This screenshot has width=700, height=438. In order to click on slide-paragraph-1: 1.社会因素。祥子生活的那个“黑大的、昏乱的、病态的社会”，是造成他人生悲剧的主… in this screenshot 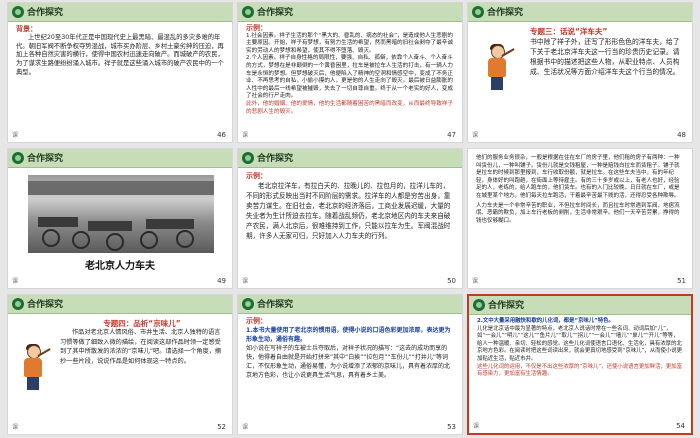, I will do `click(349, 43)`.